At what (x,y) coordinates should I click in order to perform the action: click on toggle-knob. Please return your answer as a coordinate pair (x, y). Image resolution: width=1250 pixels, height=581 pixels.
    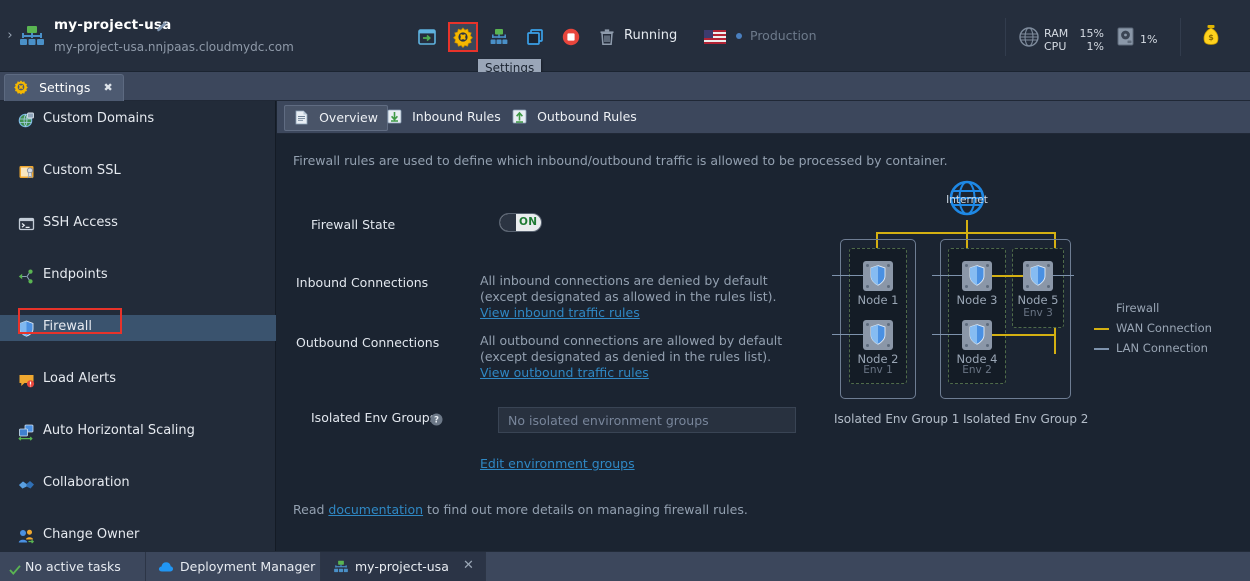
    Looking at the image, I should click on (508, 222).